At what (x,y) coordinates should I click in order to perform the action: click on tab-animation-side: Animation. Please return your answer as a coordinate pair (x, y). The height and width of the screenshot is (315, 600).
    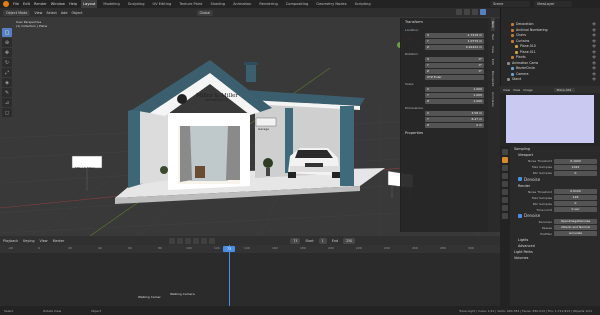
    Looking at the image, I should click on (493, 99).